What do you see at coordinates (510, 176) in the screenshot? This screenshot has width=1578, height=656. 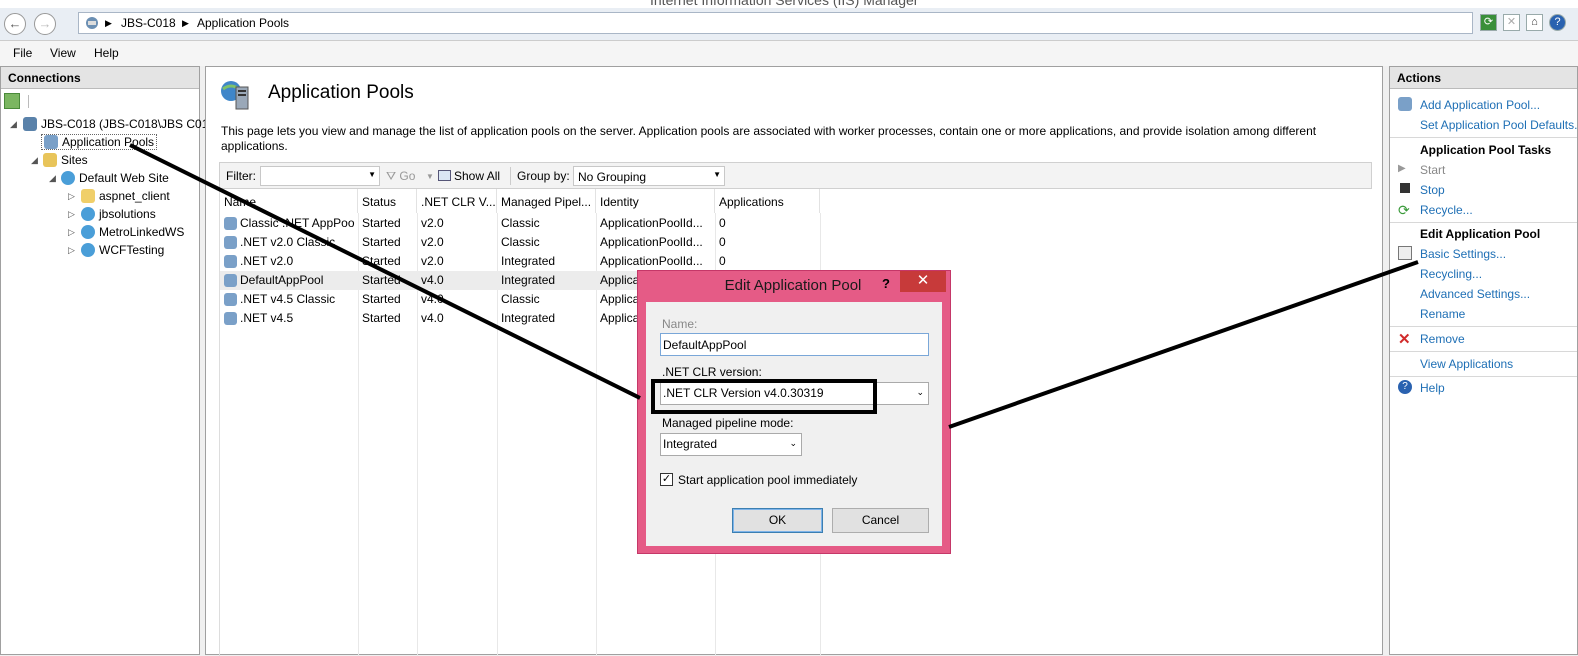 I see `filter-separator` at bounding box center [510, 176].